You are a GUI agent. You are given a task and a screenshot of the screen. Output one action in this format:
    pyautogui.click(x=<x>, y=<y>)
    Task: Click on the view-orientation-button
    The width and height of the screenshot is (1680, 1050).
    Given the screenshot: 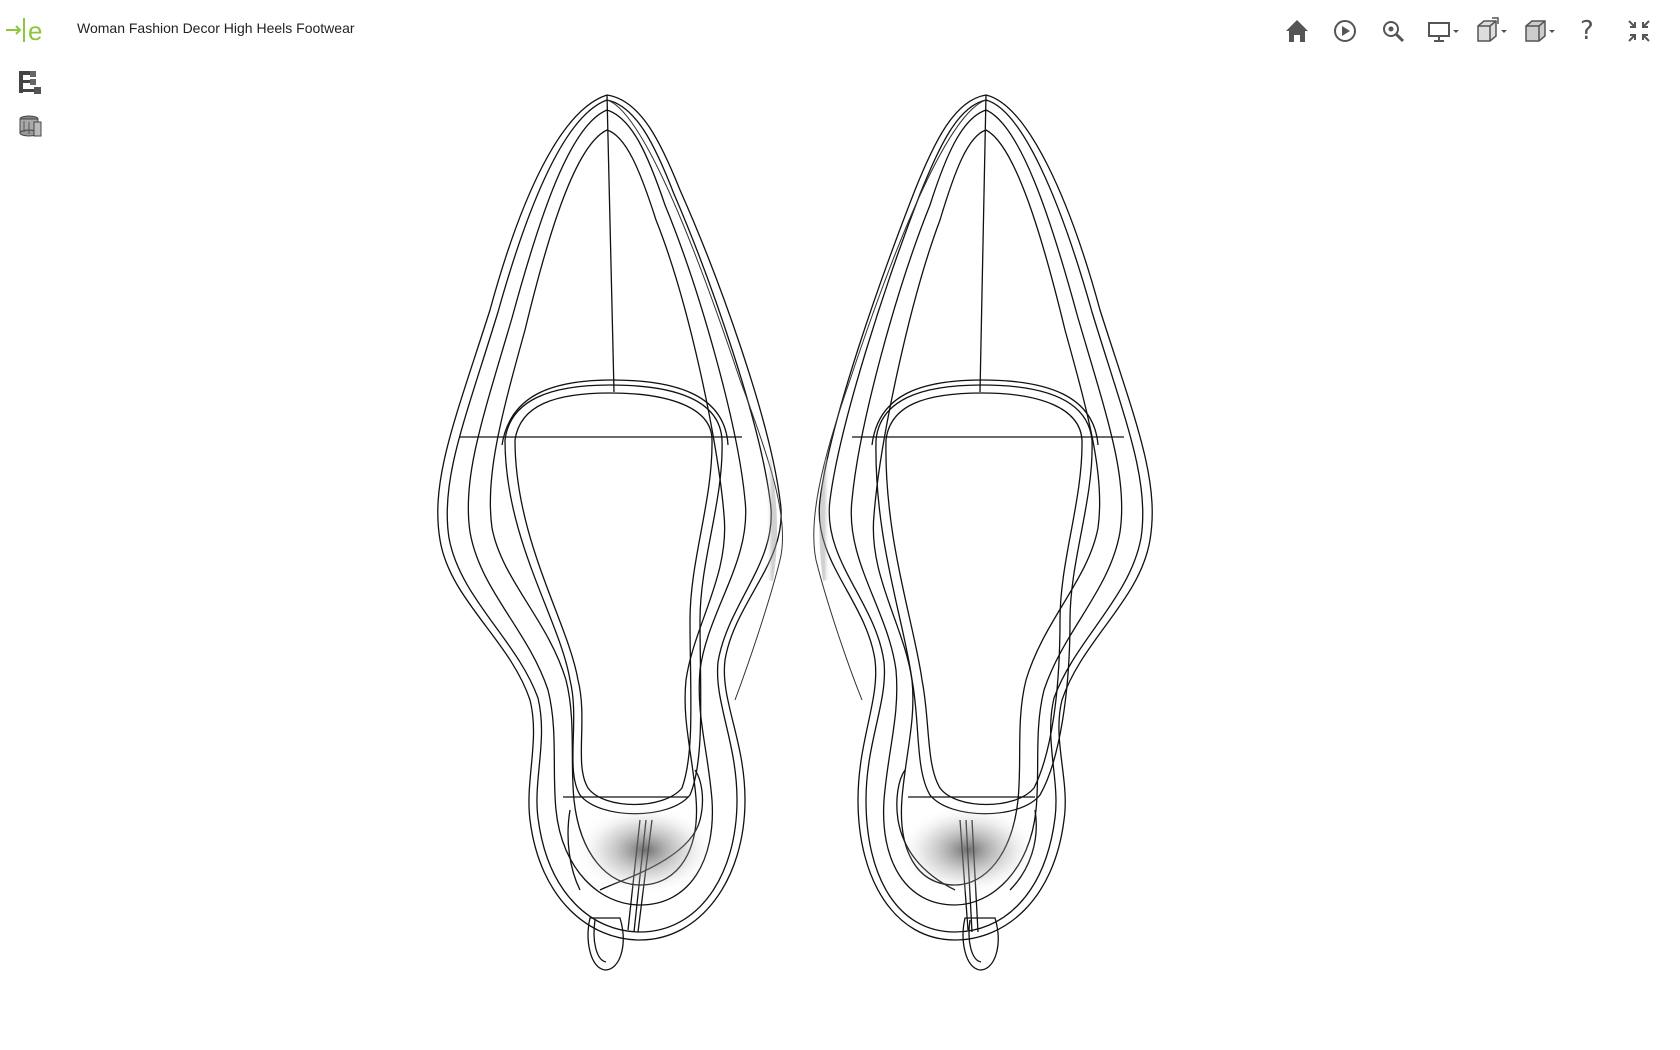 What is the action you would take?
    pyautogui.click(x=1489, y=31)
    